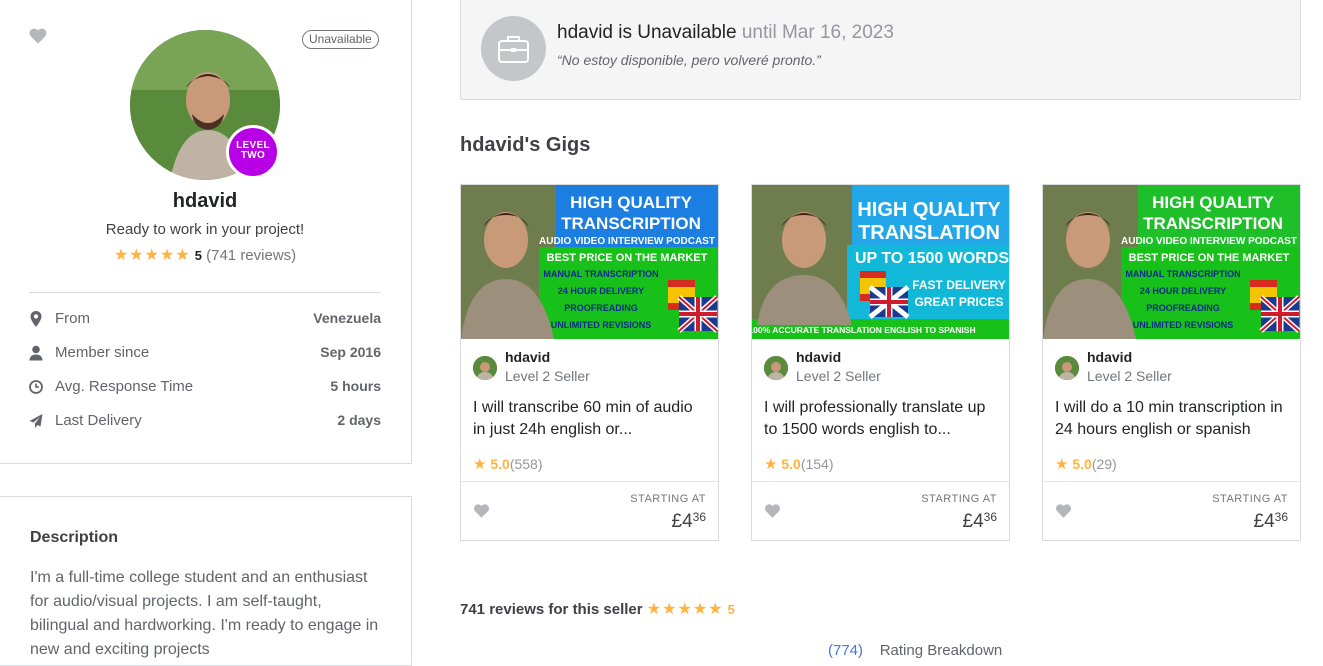 Image resolution: width=1323 pixels, height=666 pixels. What do you see at coordinates (72, 318) in the screenshot?
I see `stat-label: From` at bounding box center [72, 318].